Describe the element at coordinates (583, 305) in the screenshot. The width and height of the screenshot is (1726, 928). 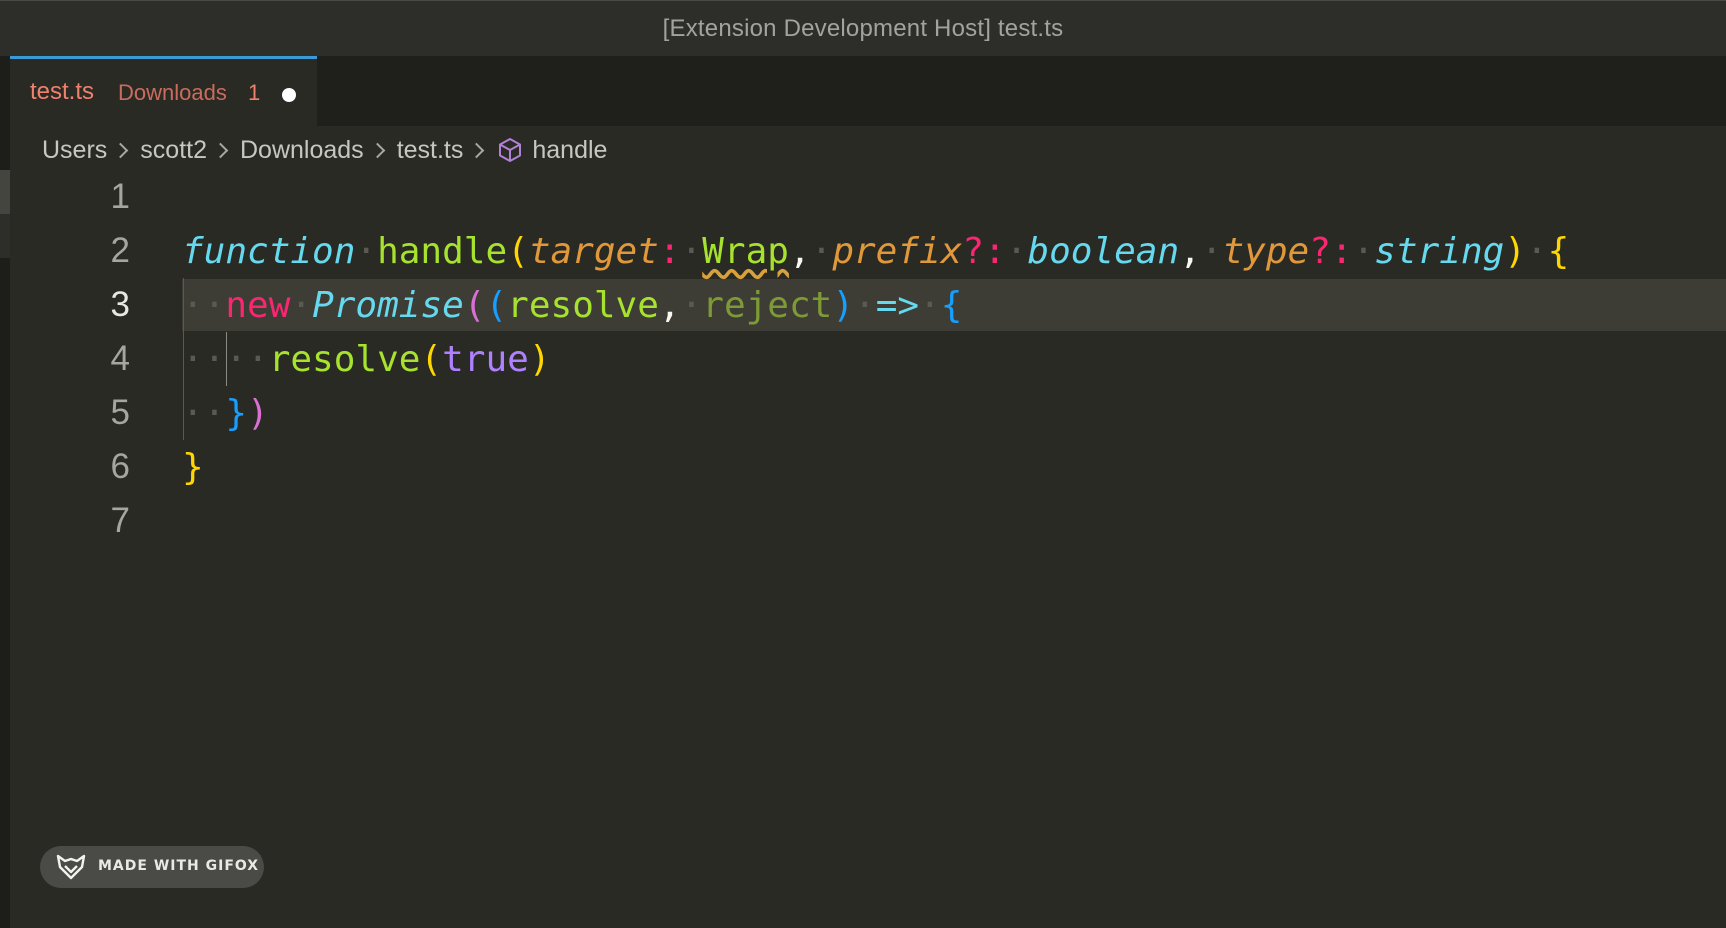
I see `token-parameter: resolve` at that location.